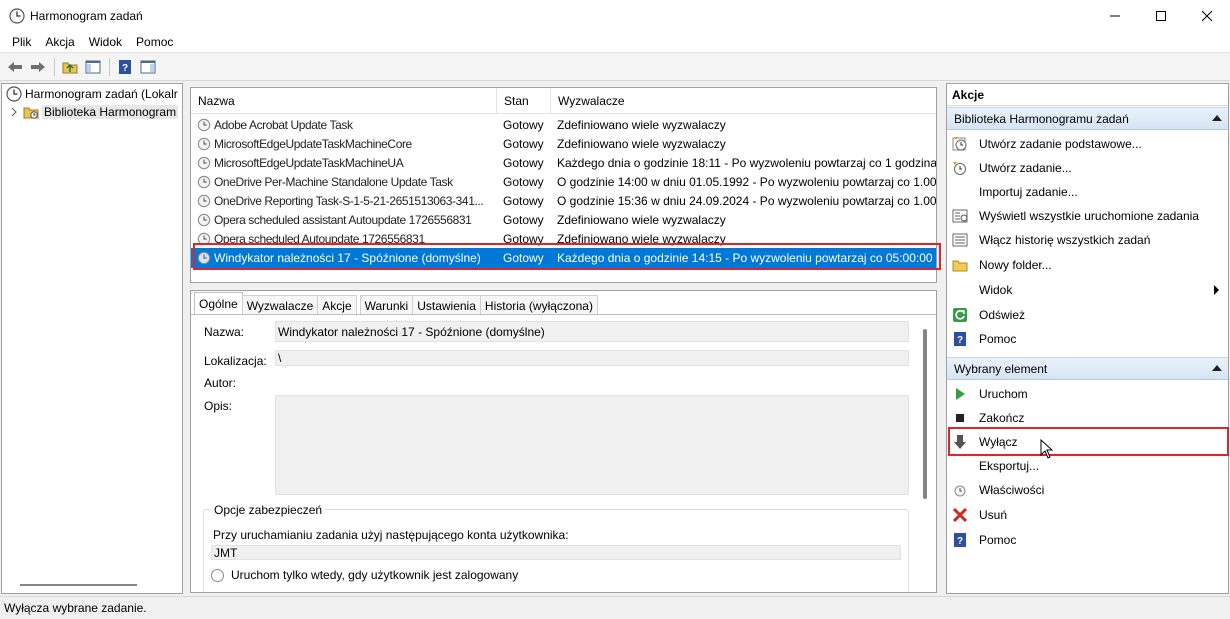  What do you see at coordinates (1087, 118) in the screenshot?
I see `section-library: Biblioteka Harmonogramu zadań` at bounding box center [1087, 118].